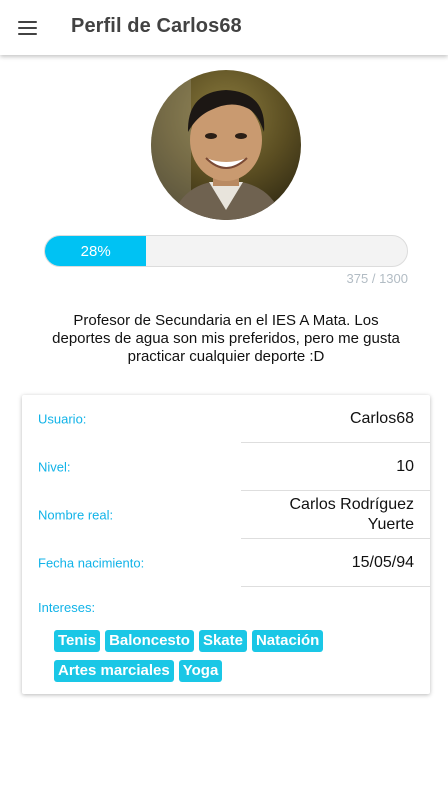 The image size is (448, 810). Describe the element at coordinates (77, 641) in the screenshot. I see `interest-tag: Tenis` at that location.